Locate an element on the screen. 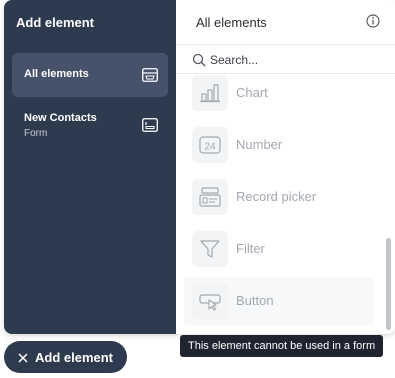  element-label: Filter is located at coordinates (250, 248).